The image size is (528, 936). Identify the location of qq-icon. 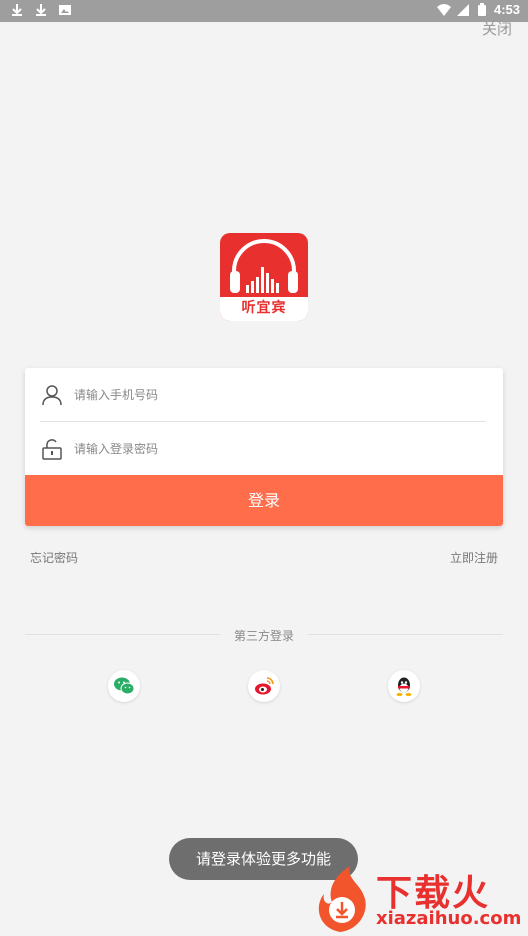
(404, 687).